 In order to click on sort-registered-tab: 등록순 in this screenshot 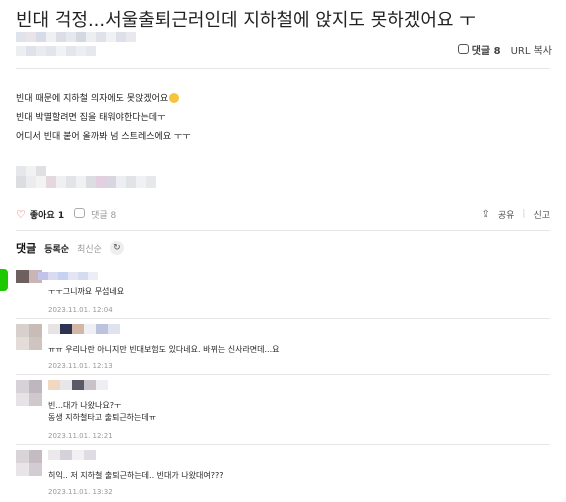, I will do `click(56, 248)`.